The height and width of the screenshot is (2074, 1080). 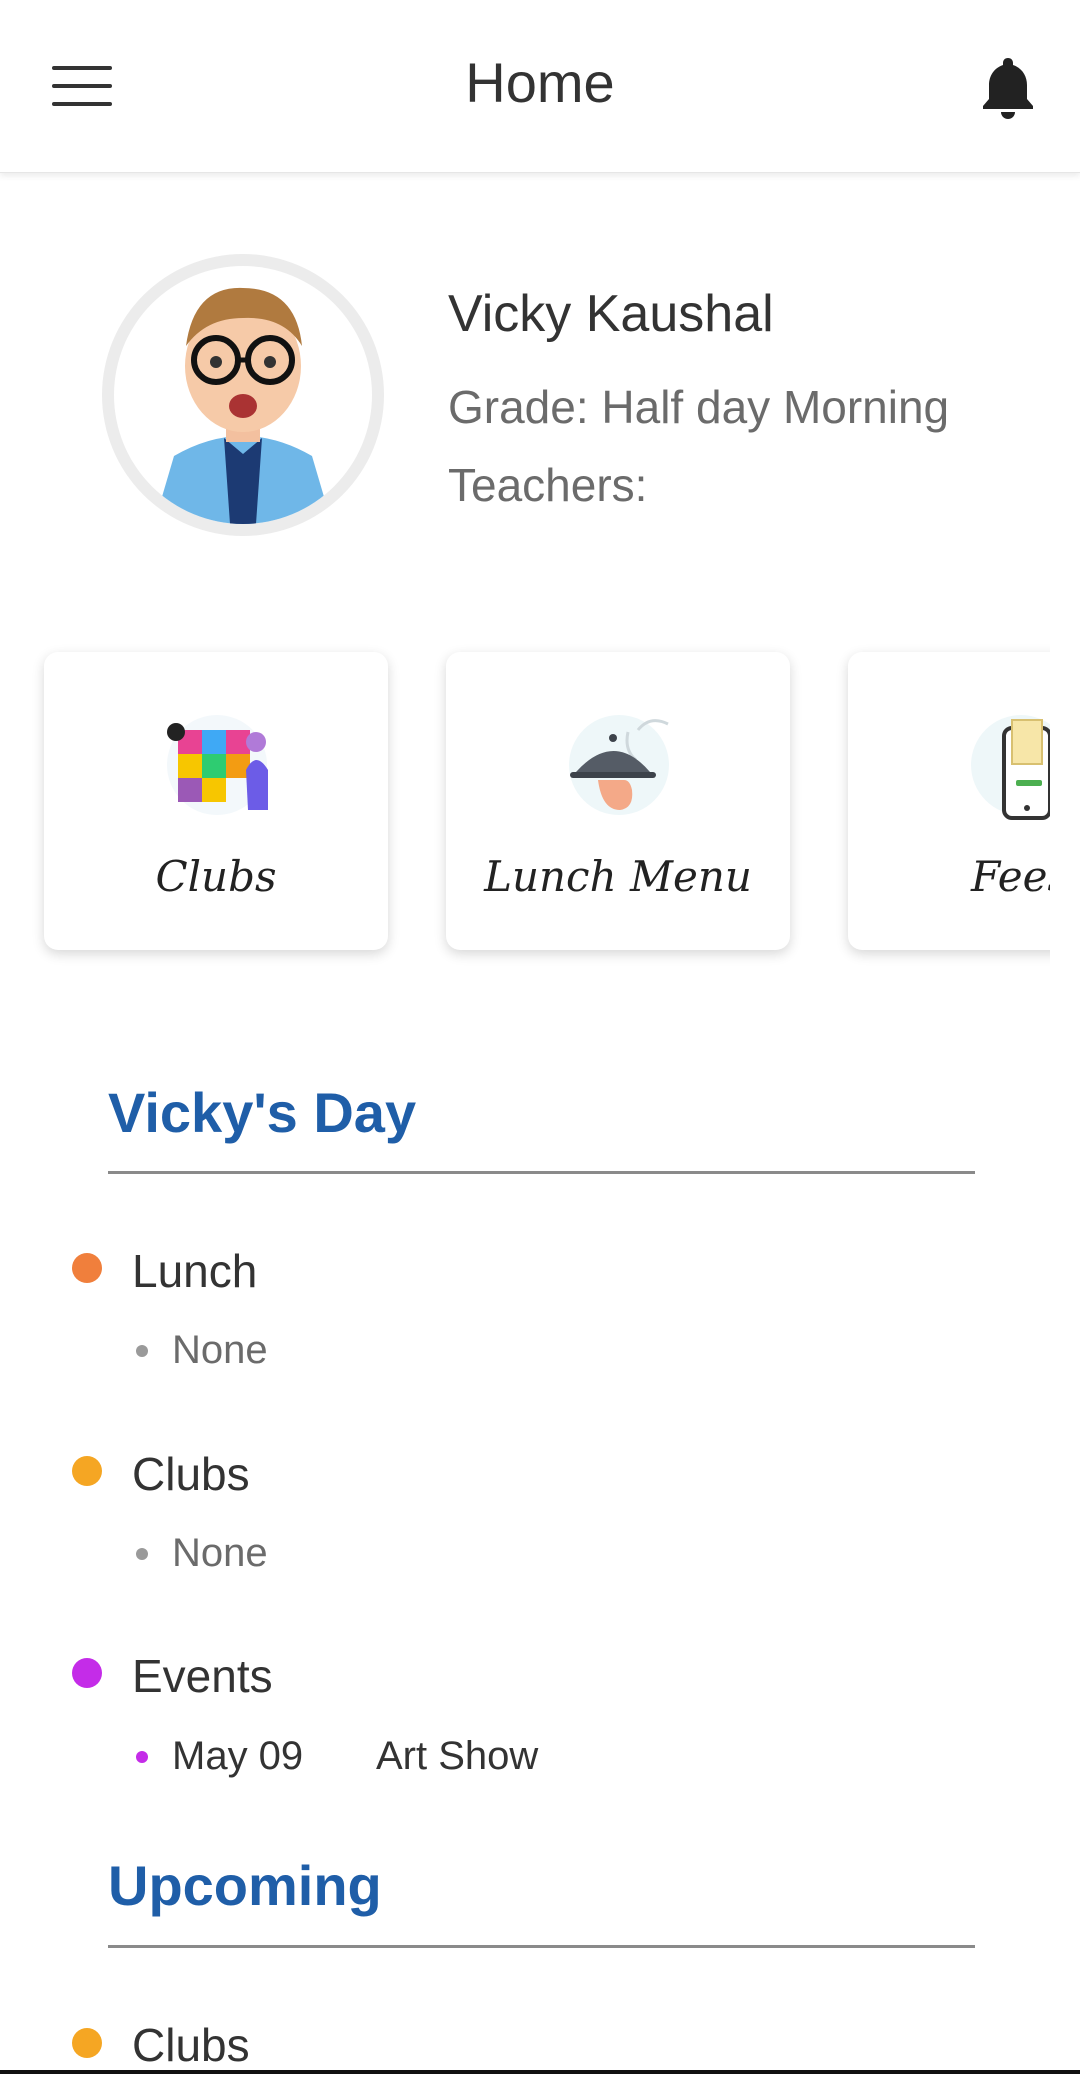 I want to click on fees-card: Fees, so click(x=949, y=801).